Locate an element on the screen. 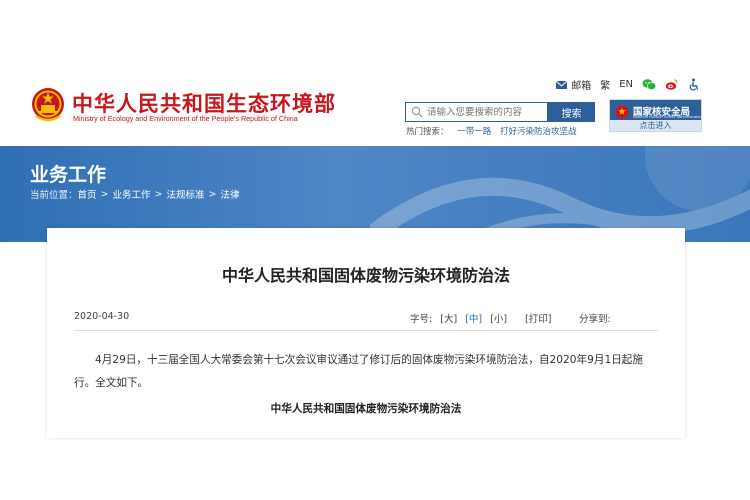 This screenshot has width=750, height=500. print-button: [打印] is located at coordinates (538, 318).